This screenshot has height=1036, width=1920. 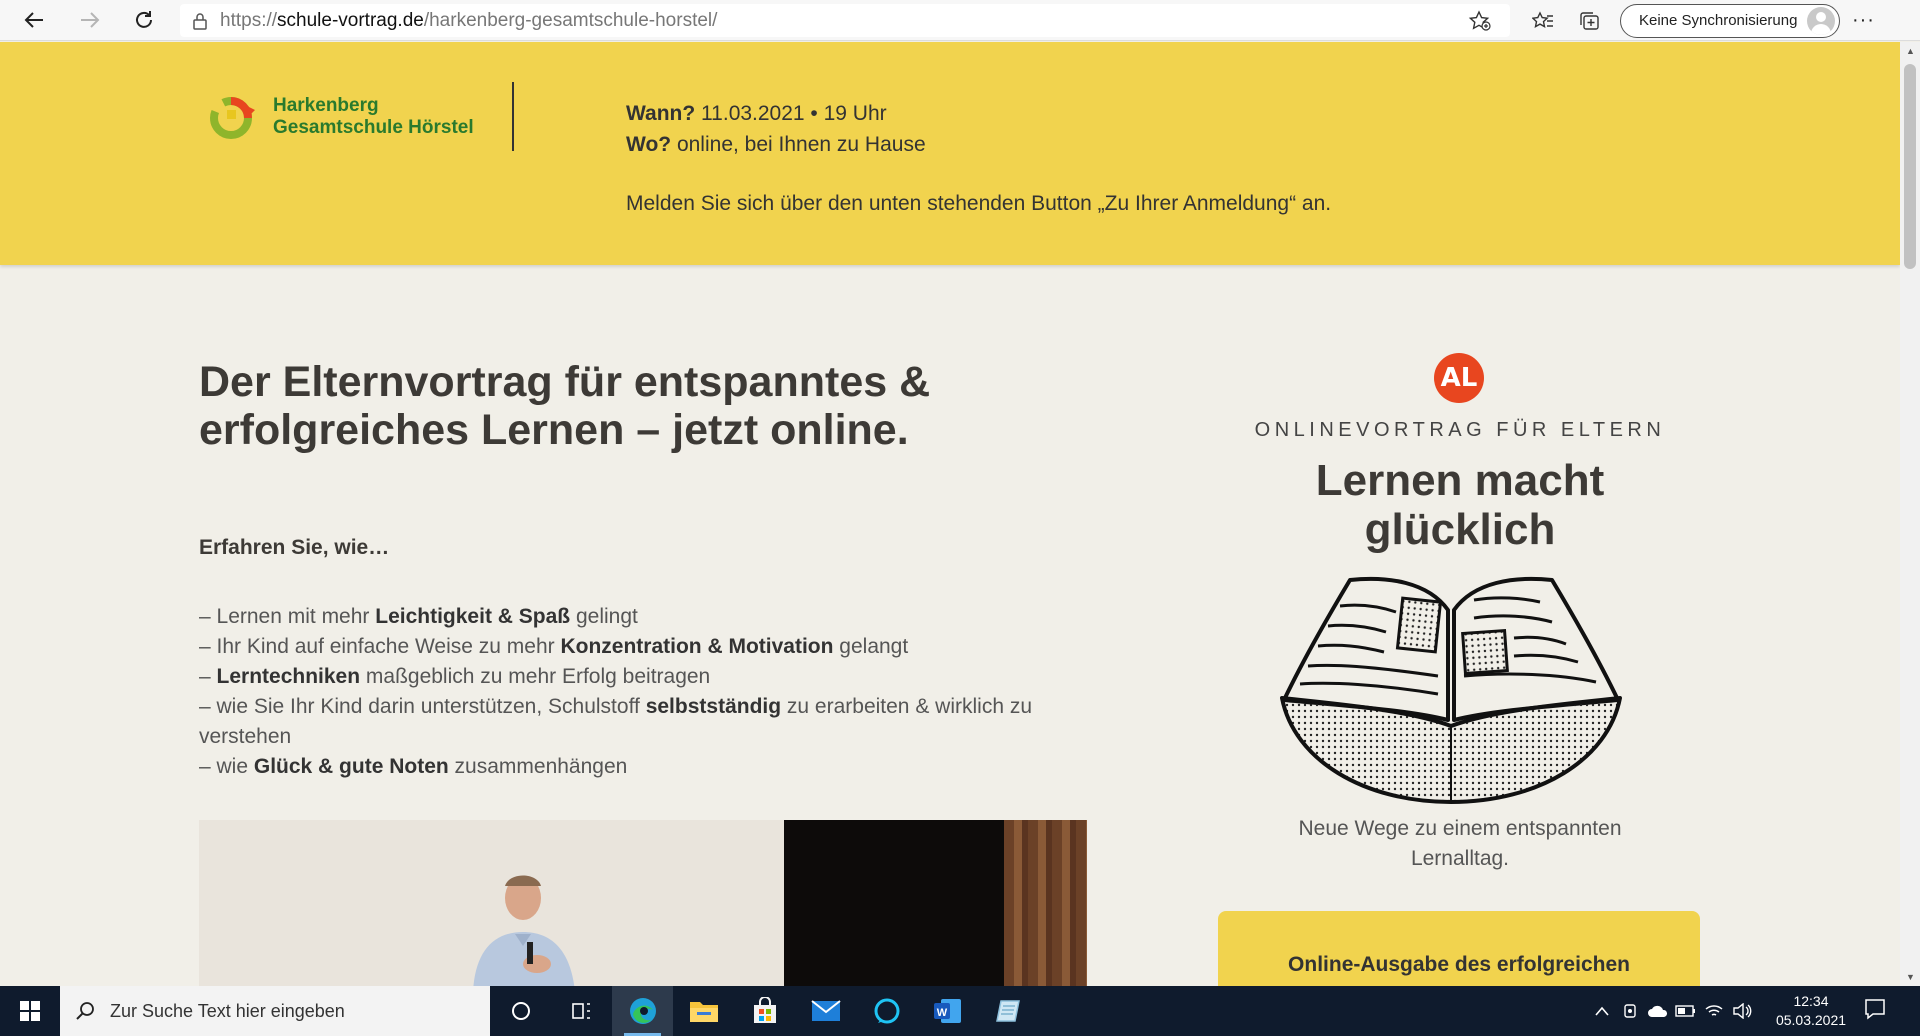 I want to click on folder-icon, so click(x=703, y=1012).